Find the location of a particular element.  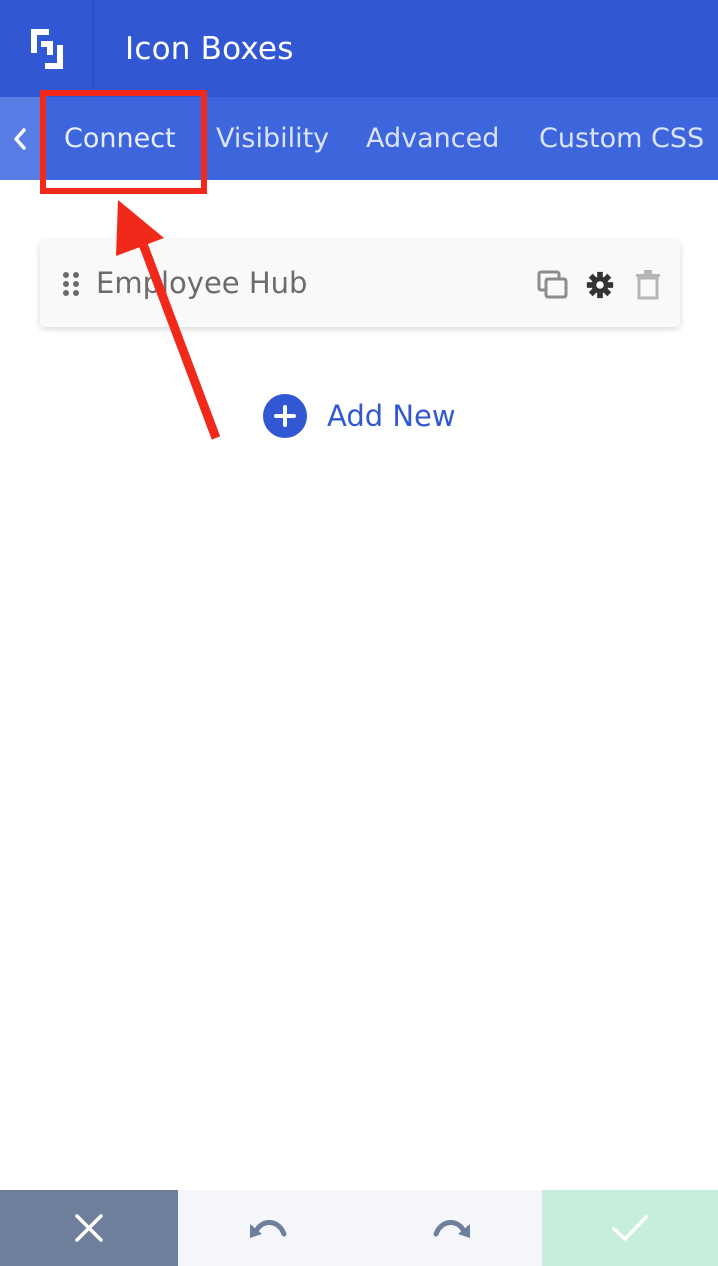

drag-handle-icon is located at coordinates (71, 284).